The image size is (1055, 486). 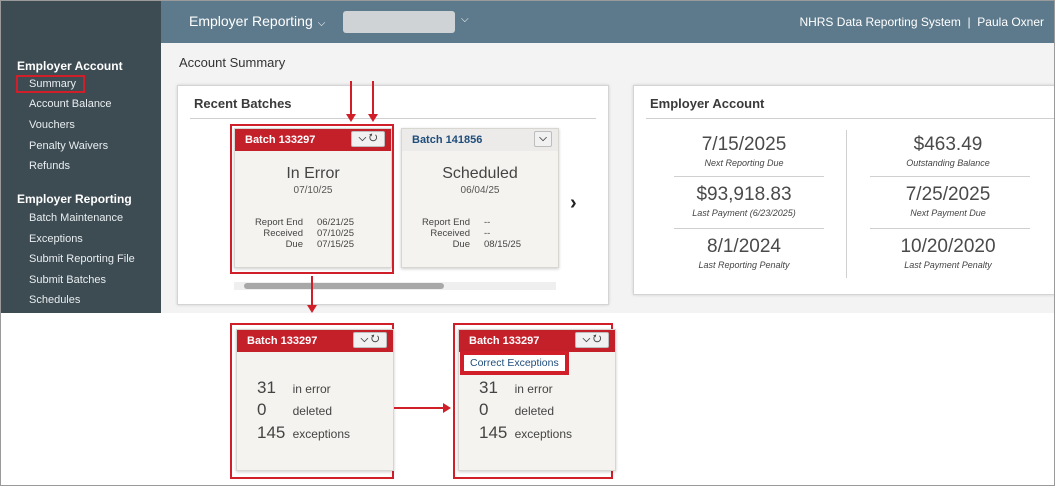 I want to click on sidebar-item-account-balance: Account Balance, so click(x=70, y=104).